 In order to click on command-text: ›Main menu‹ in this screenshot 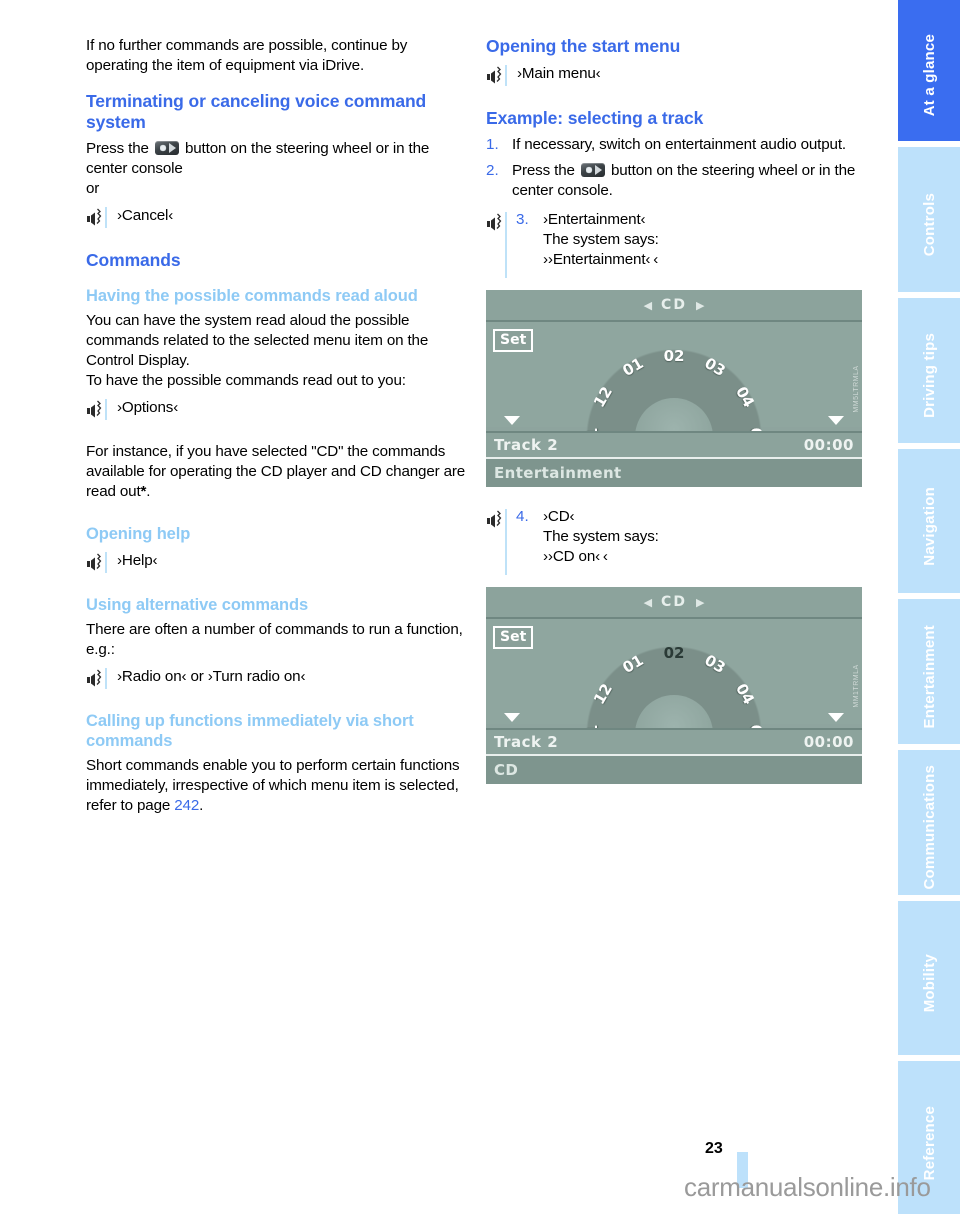, I will do `click(559, 73)`.